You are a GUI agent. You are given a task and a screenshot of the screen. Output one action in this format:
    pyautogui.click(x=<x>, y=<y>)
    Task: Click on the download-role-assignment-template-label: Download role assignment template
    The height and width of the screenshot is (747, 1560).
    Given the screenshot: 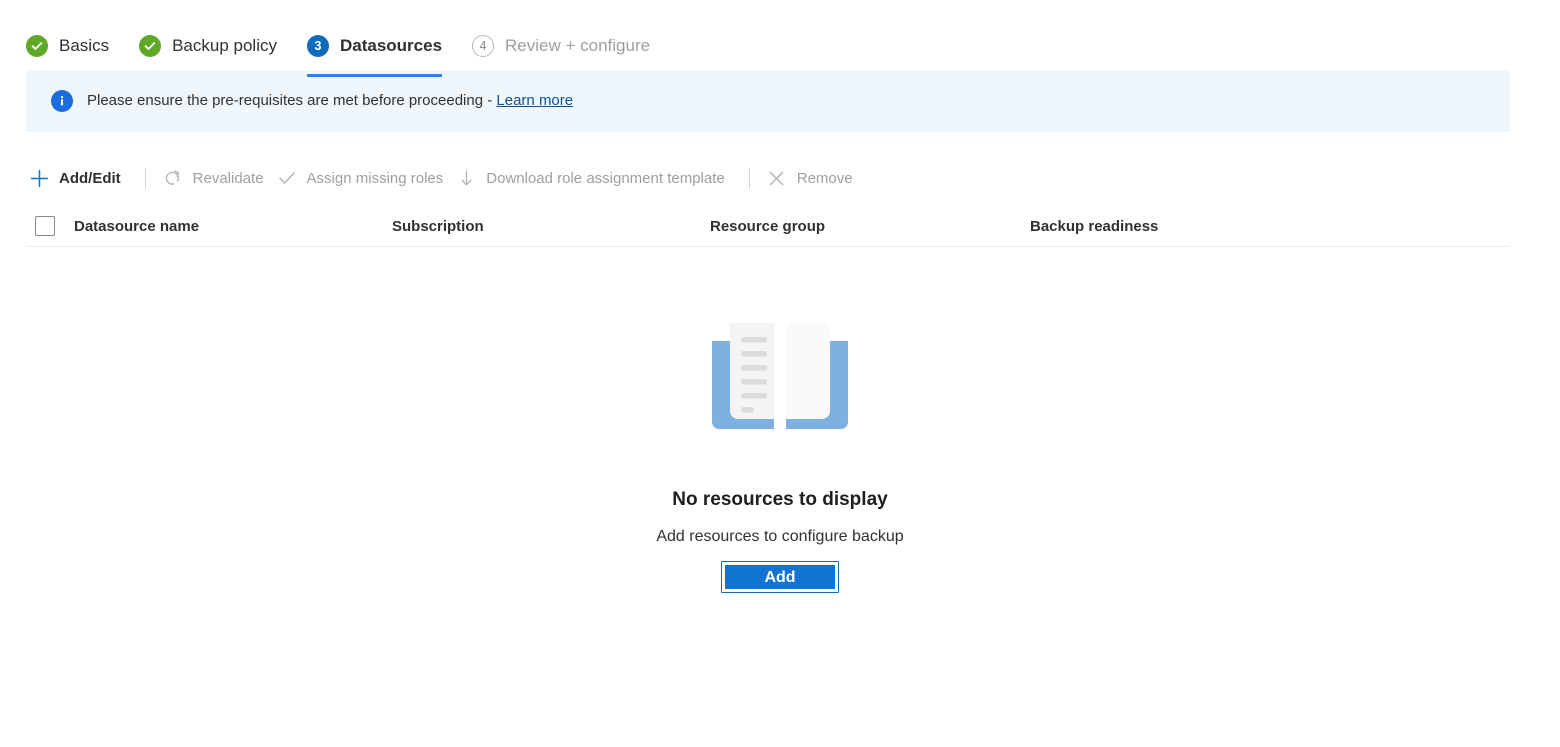 What is the action you would take?
    pyautogui.click(x=605, y=178)
    